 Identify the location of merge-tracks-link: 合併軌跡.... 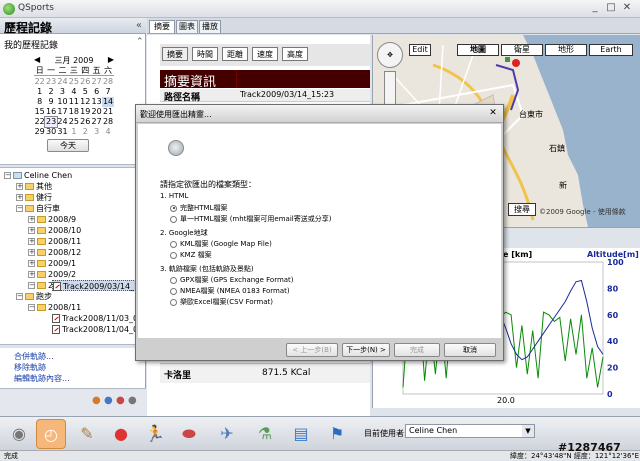
(34, 356).